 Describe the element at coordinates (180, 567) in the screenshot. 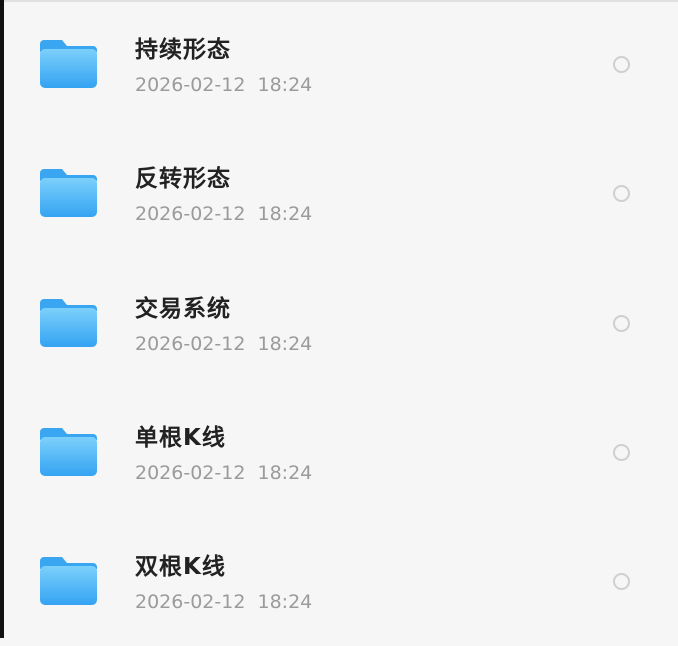

I see `folder-name: 双根K线` at that location.